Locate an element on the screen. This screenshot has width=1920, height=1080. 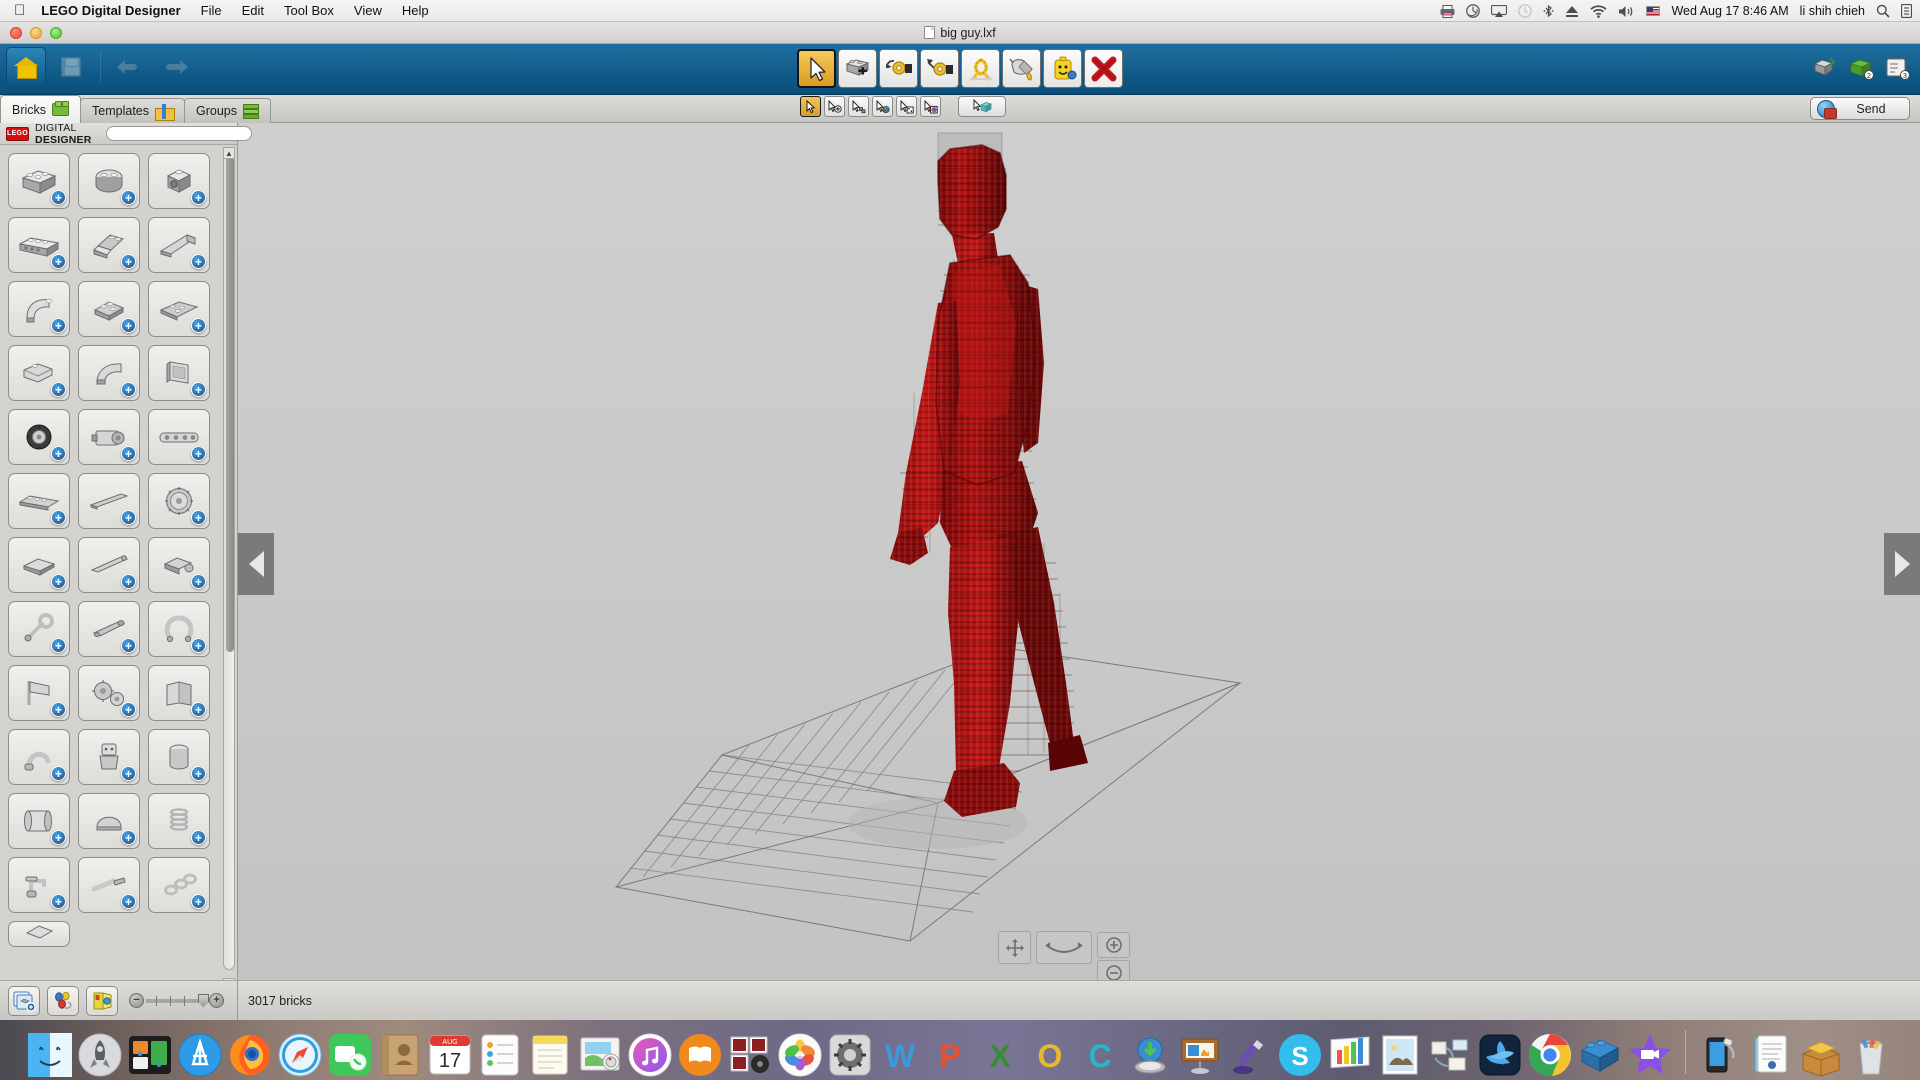
minifig-torso: + is located at coordinates (109, 757).